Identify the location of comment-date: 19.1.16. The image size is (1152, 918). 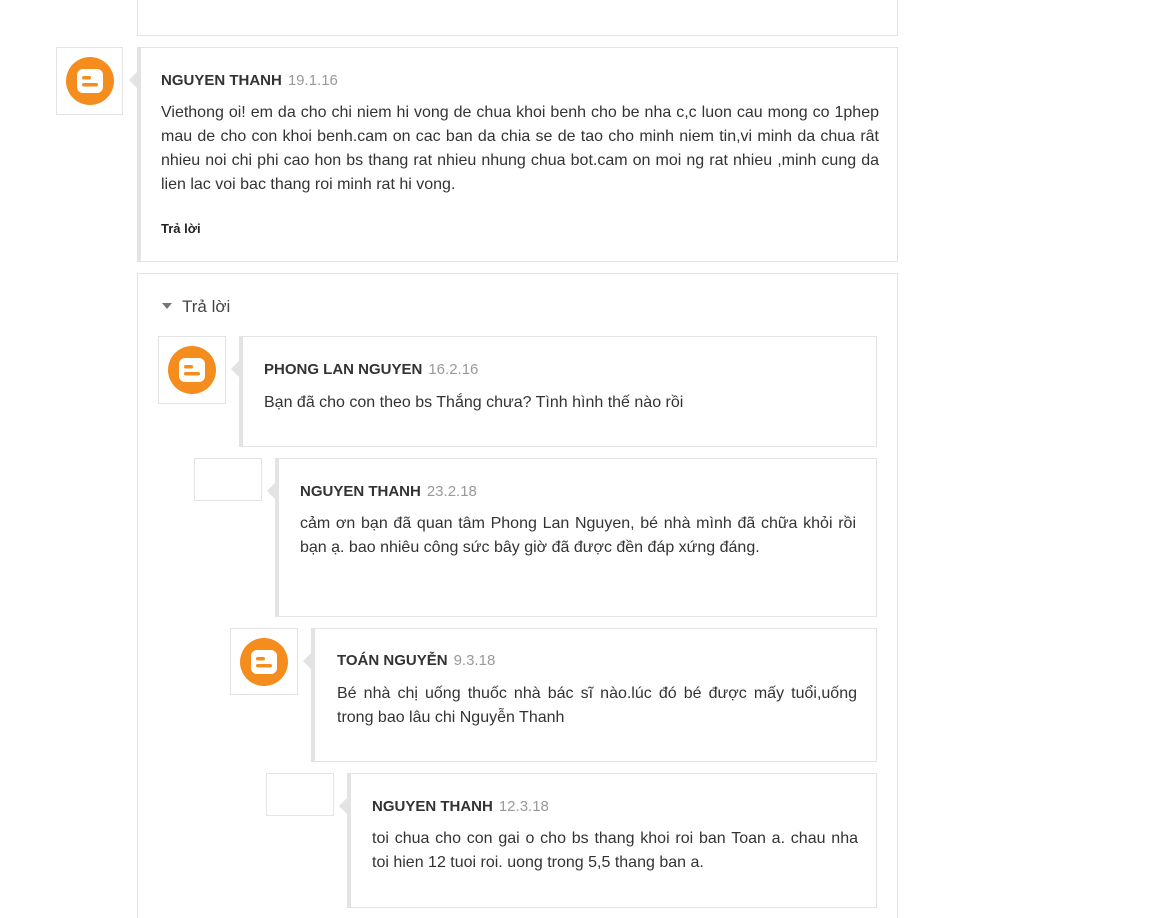
(313, 80).